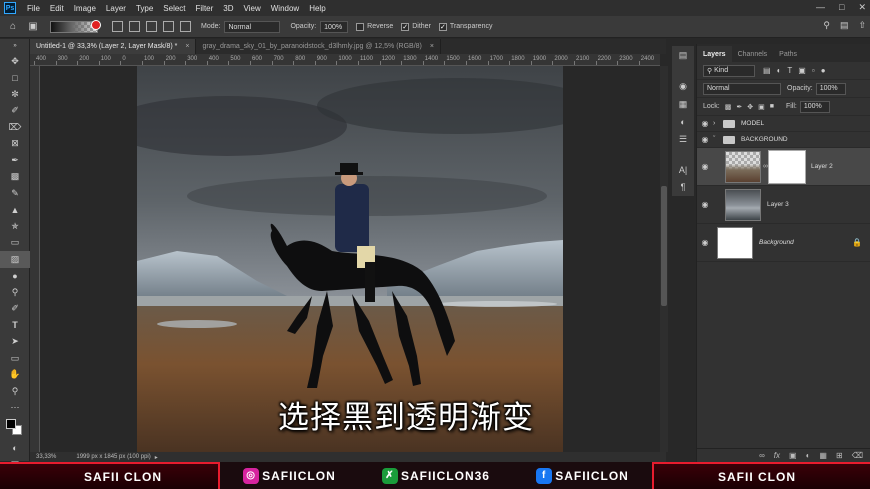 The image size is (870, 489). I want to click on transparency-checkbox: ✓ Transparency, so click(465, 26).